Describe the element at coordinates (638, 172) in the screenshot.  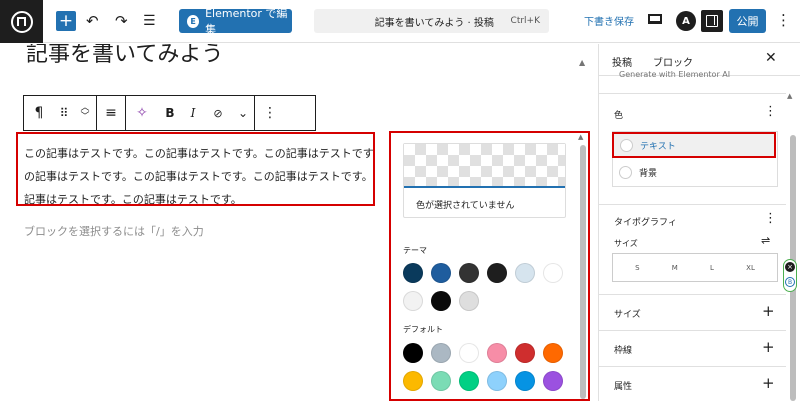
I see `color-option-background: 背景` at that location.